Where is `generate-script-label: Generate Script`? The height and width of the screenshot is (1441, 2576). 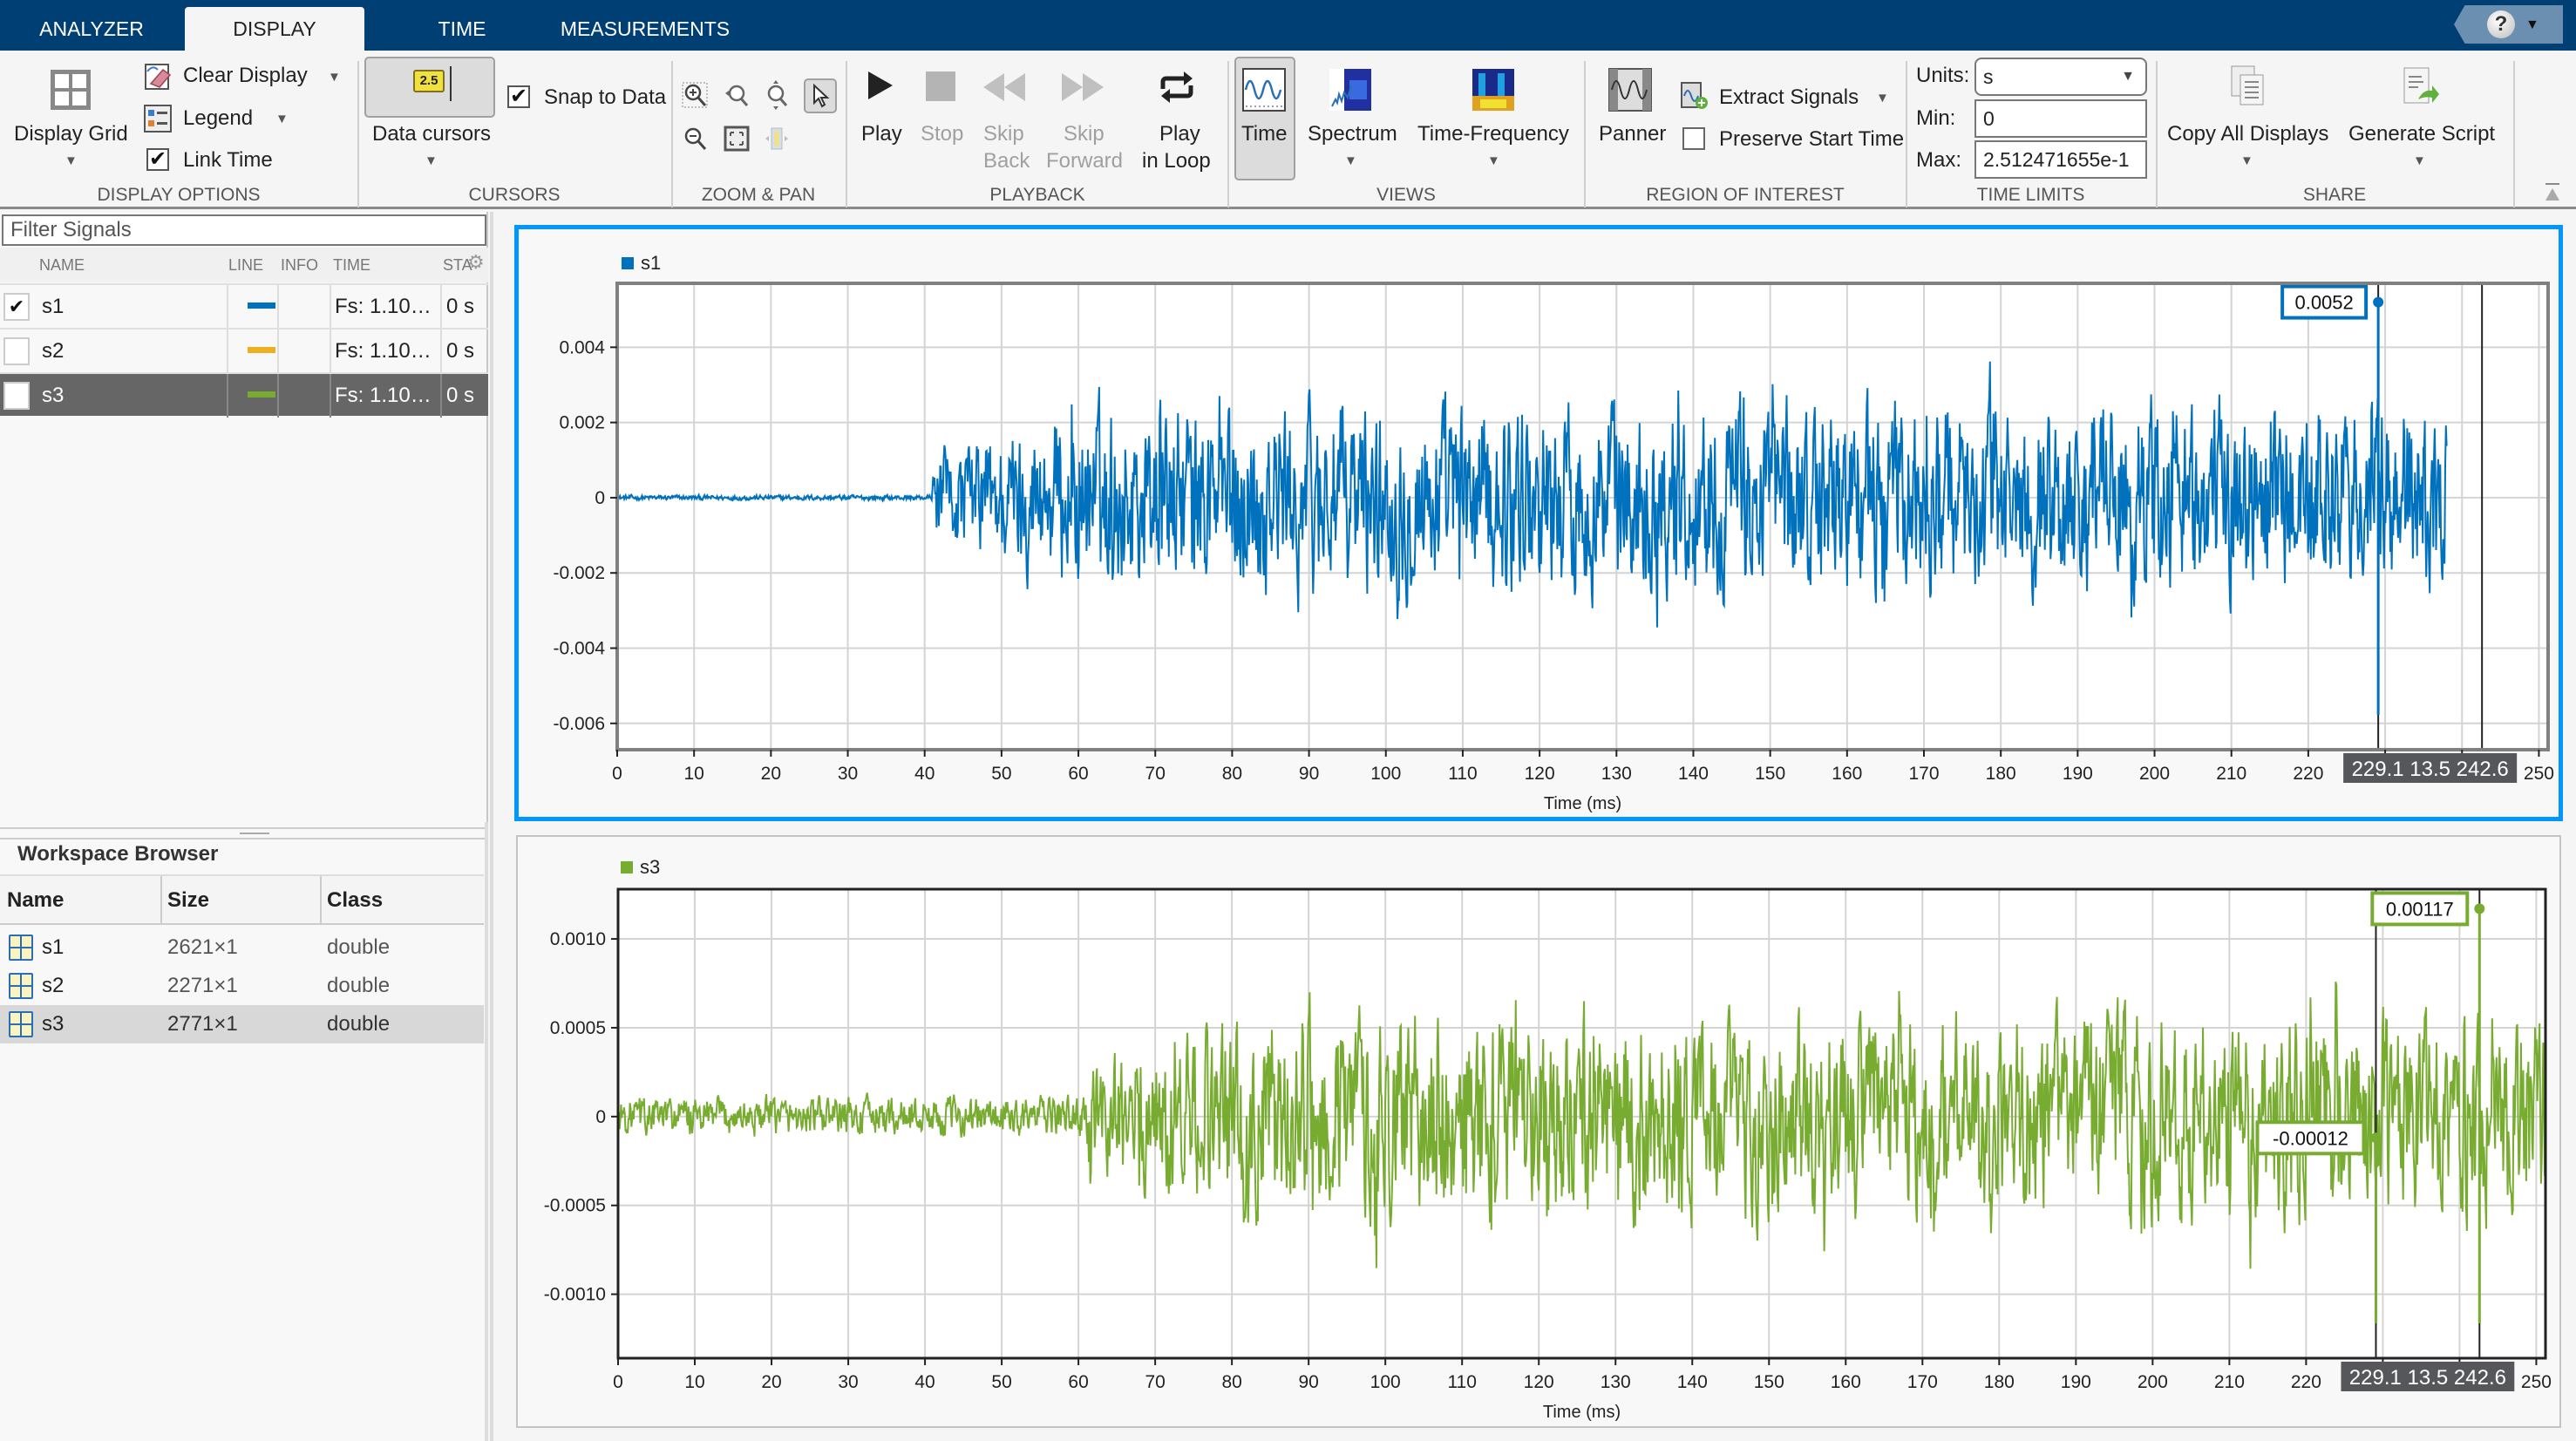 generate-script-label: Generate Script is located at coordinates (2422, 134).